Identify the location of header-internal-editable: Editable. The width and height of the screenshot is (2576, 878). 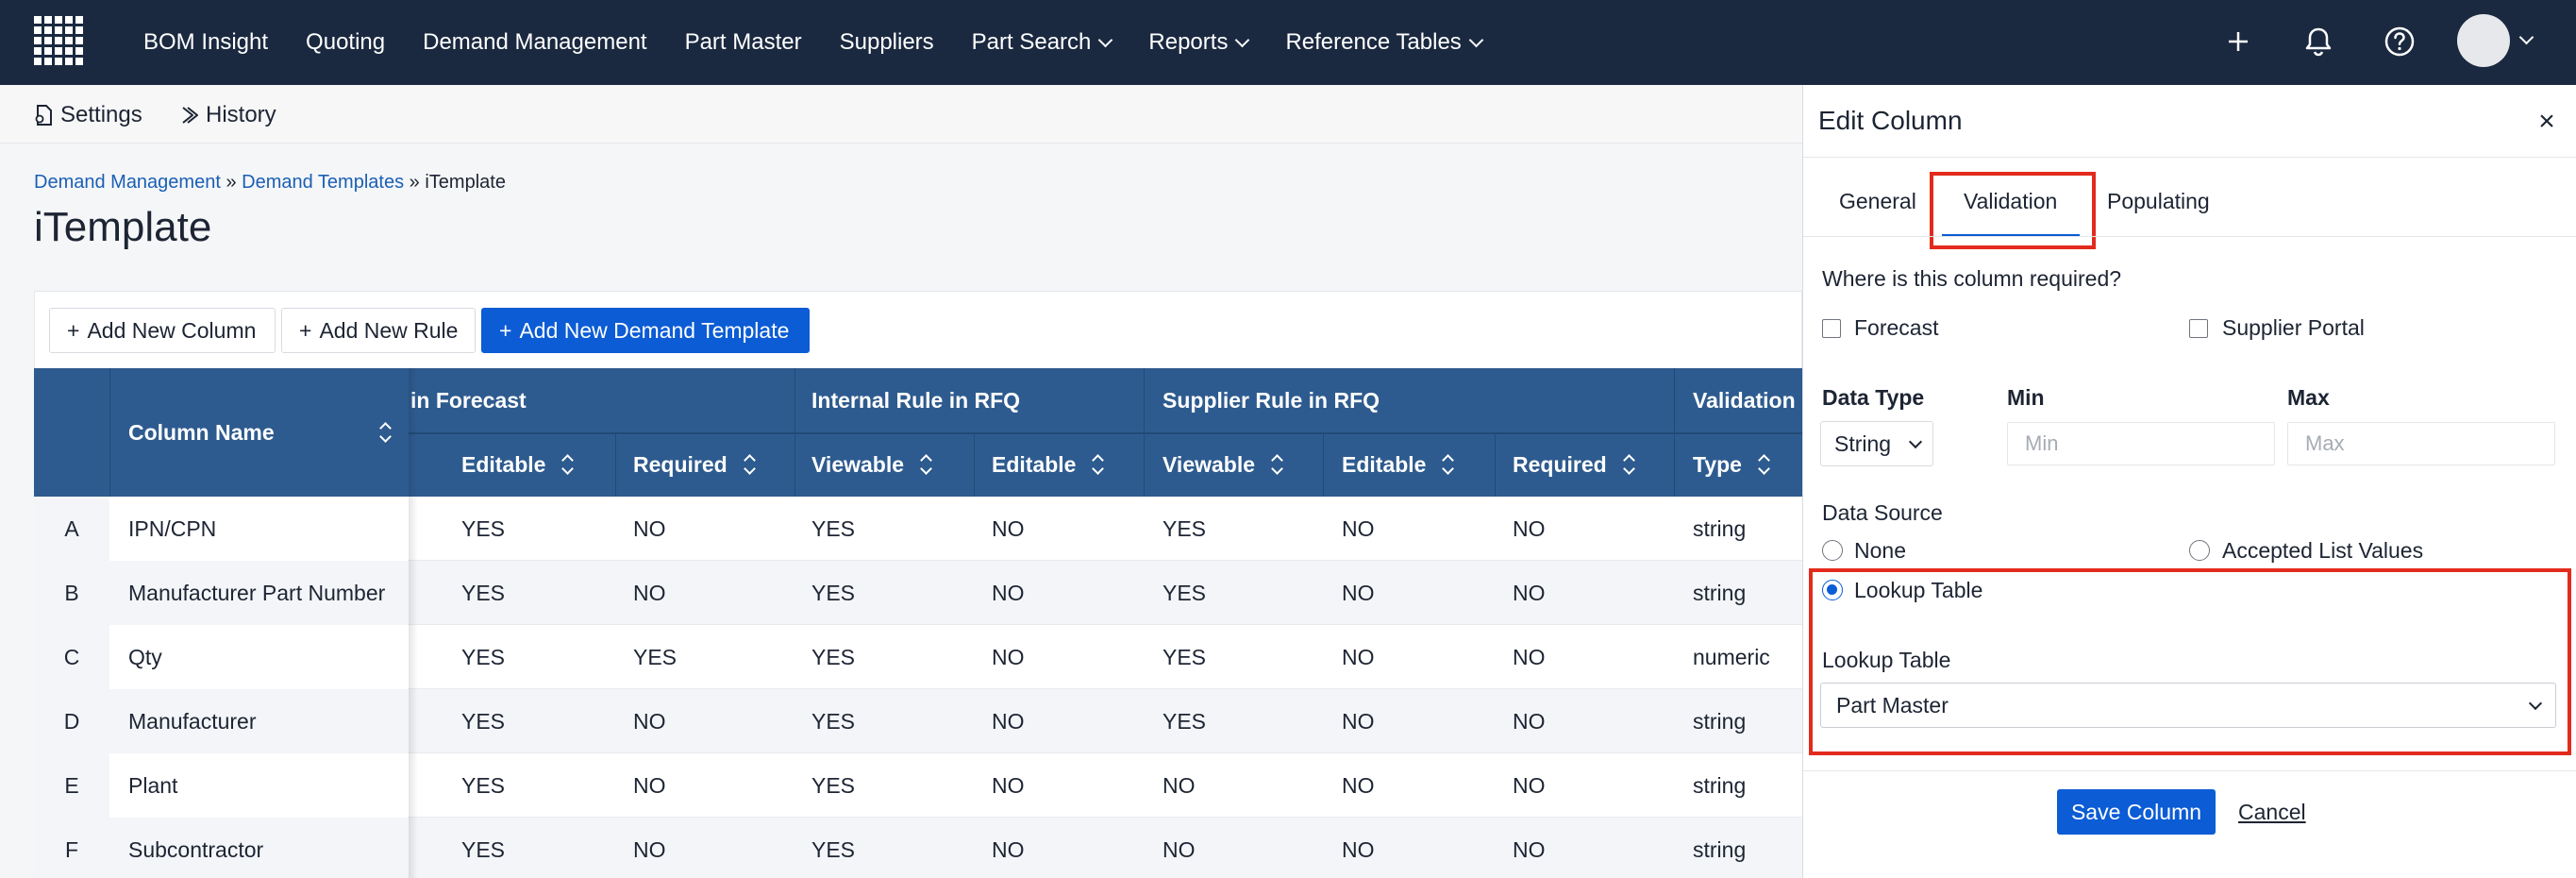
(1048, 464).